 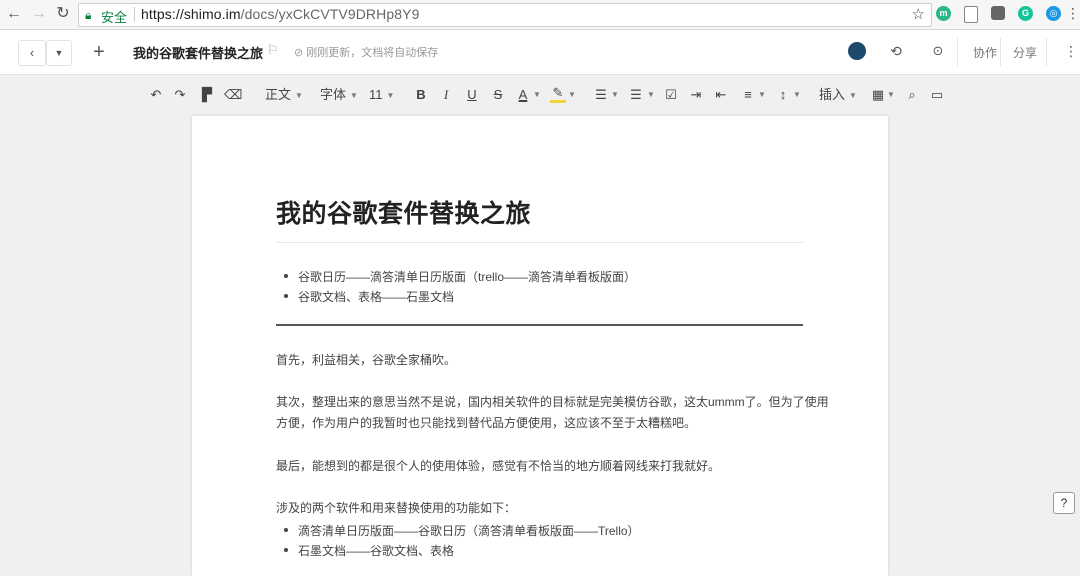 I want to click on url-text: https://shimo.im/docs/yxCkCVTV9DRHp8Y9, so click(x=280, y=14).